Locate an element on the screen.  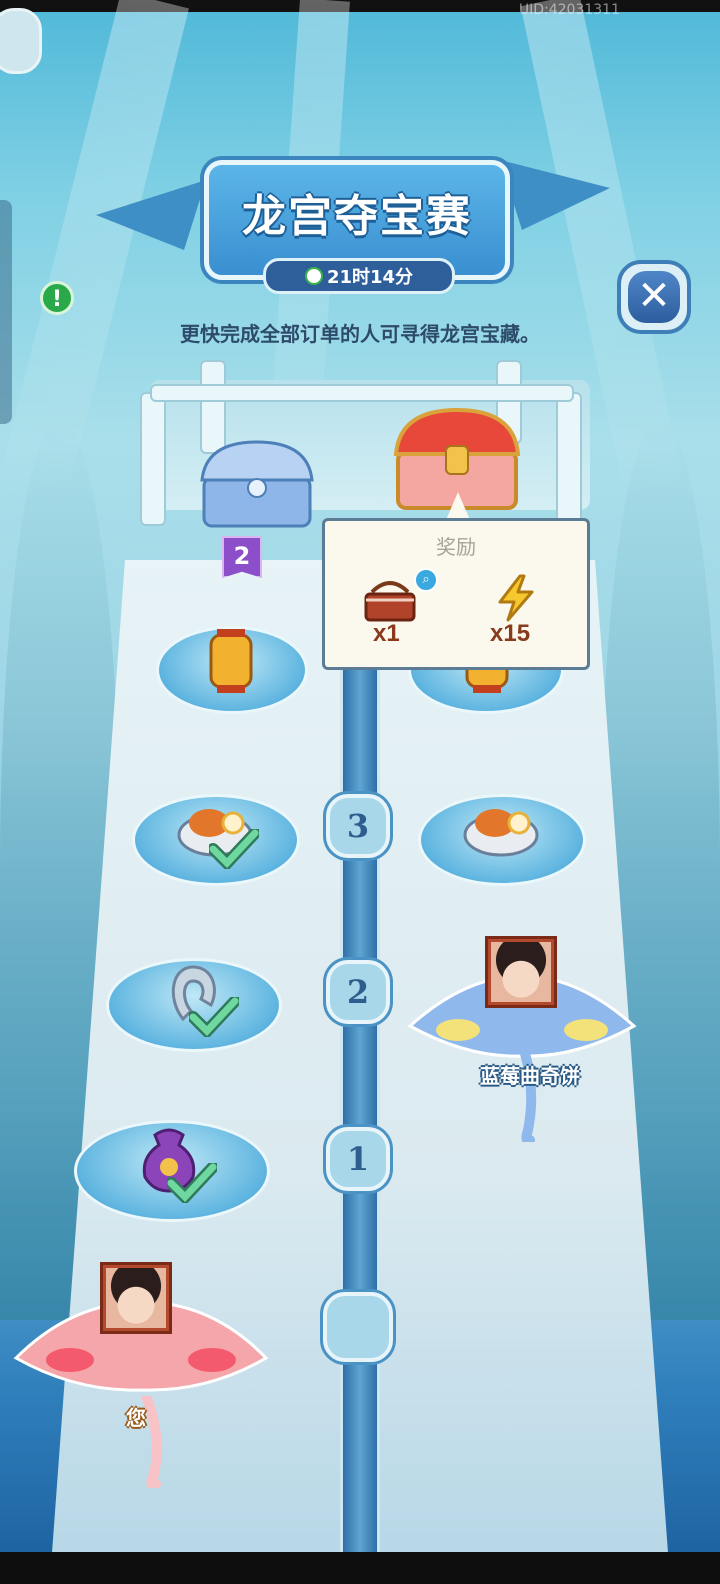
opponent-avatar is located at coordinates (521, 972).